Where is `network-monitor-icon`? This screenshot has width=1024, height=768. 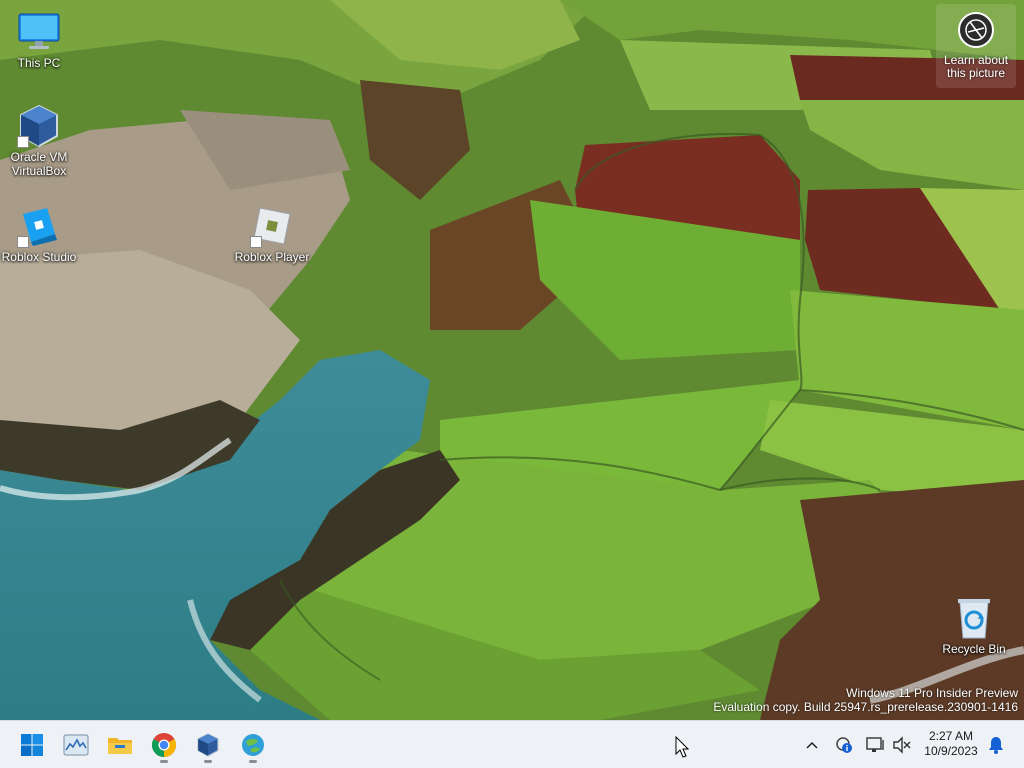
network-monitor-icon is located at coordinates (875, 744).